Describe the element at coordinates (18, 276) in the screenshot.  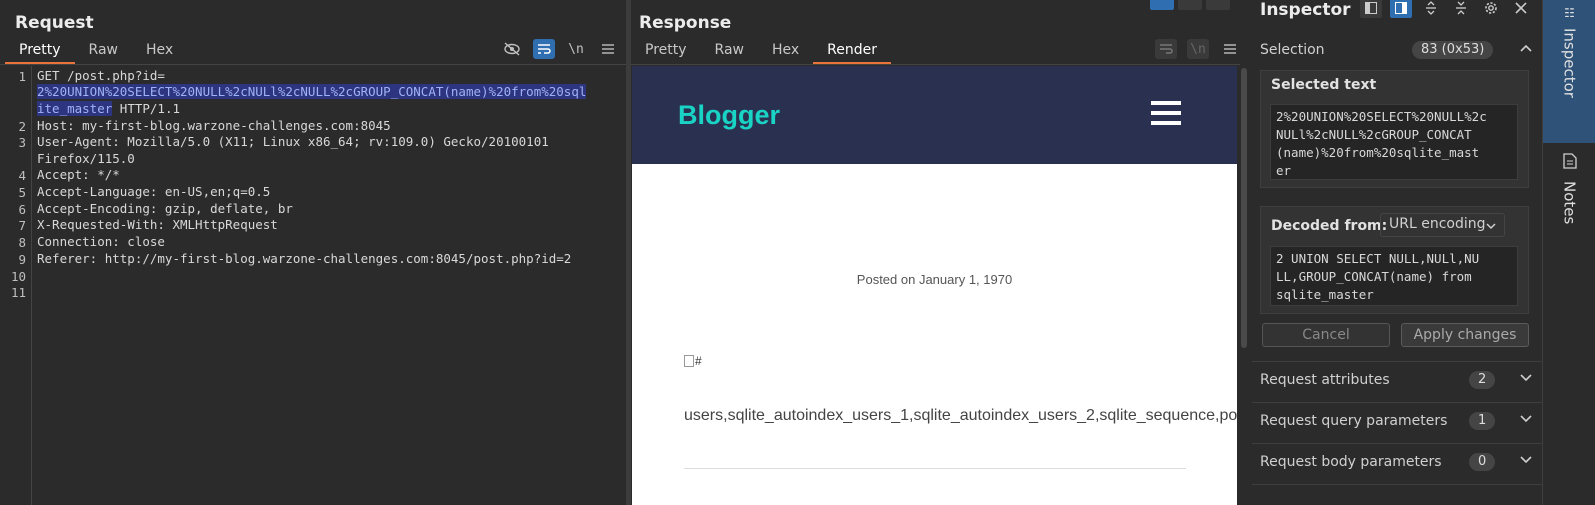
I see `line-number: 10` at that location.